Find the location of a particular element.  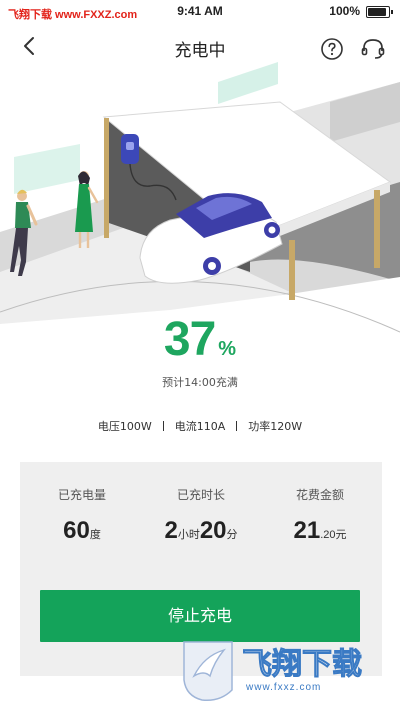

hours-value: 2 is located at coordinates (171, 530).